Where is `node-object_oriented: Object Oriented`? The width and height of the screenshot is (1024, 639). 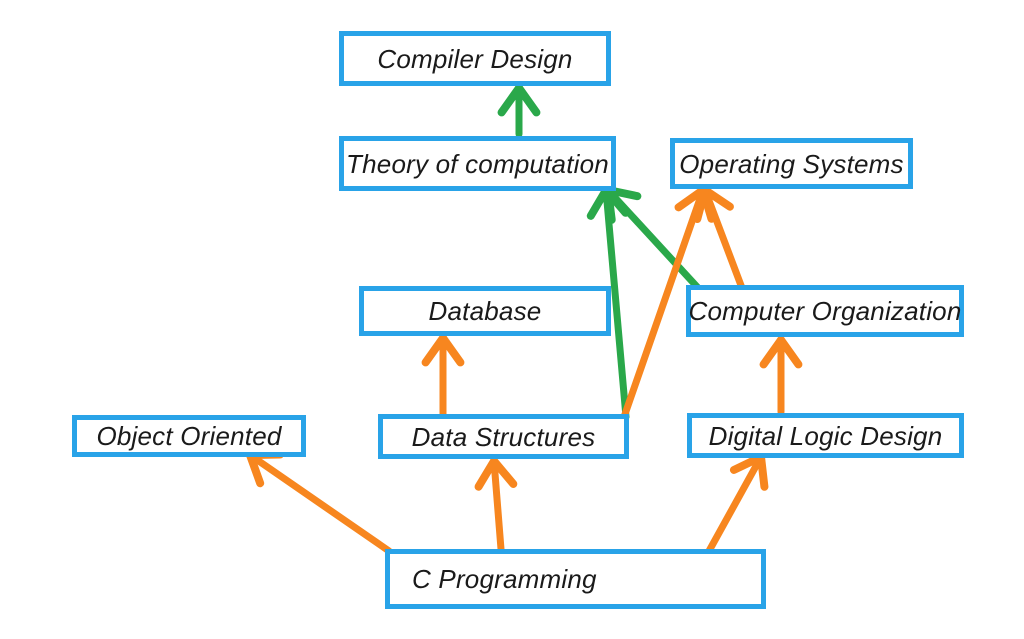 node-object_oriented: Object Oriented is located at coordinates (189, 436).